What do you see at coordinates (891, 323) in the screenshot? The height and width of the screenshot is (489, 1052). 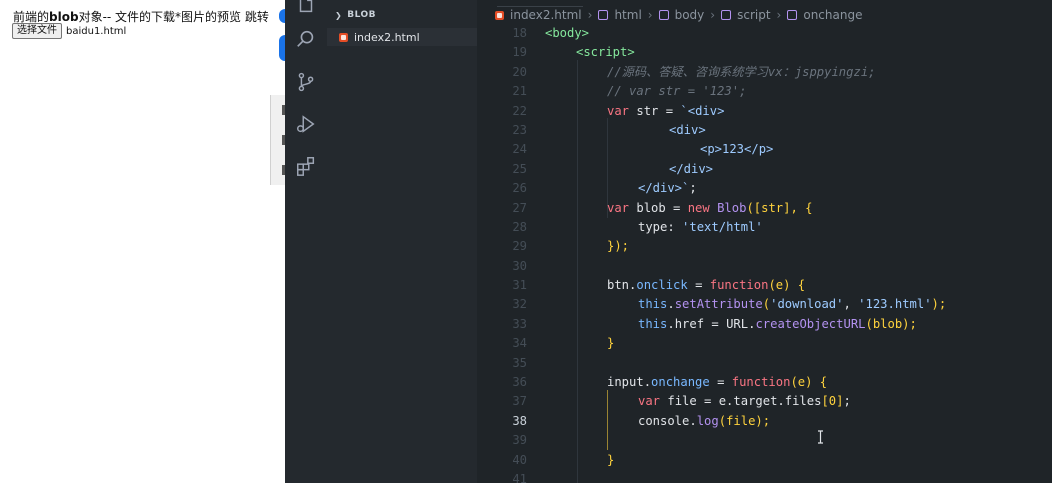 I see `code-token: (blob);` at bounding box center [891, 323].